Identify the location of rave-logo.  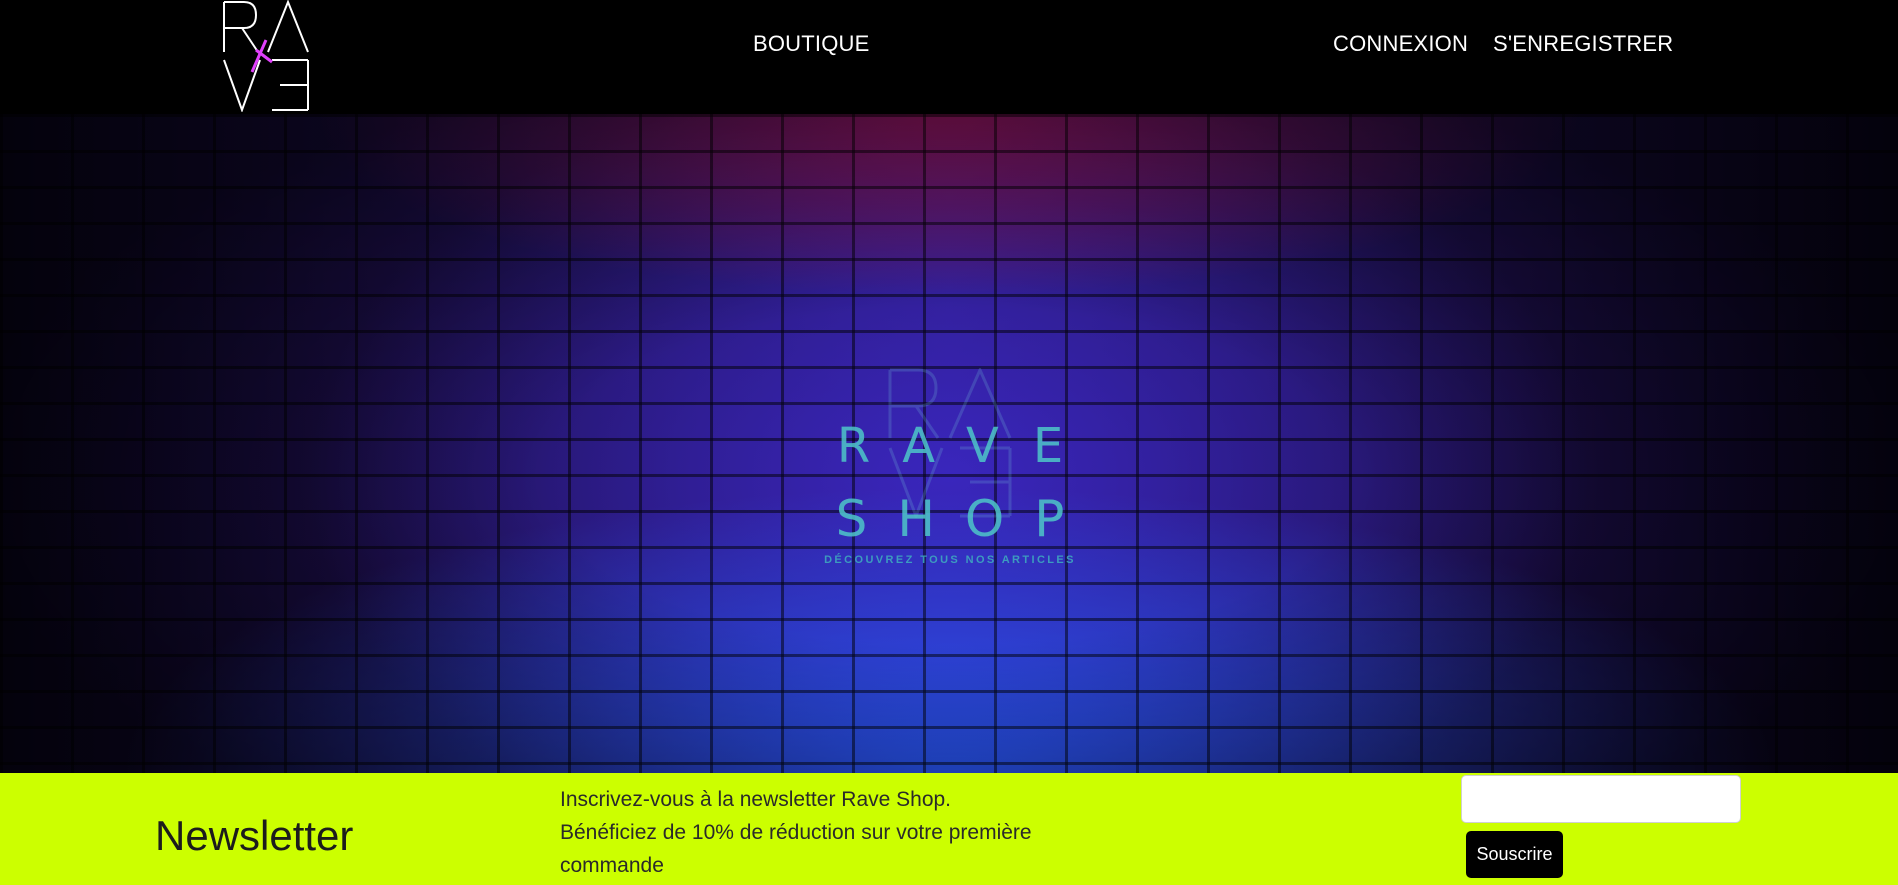
(266, 56).